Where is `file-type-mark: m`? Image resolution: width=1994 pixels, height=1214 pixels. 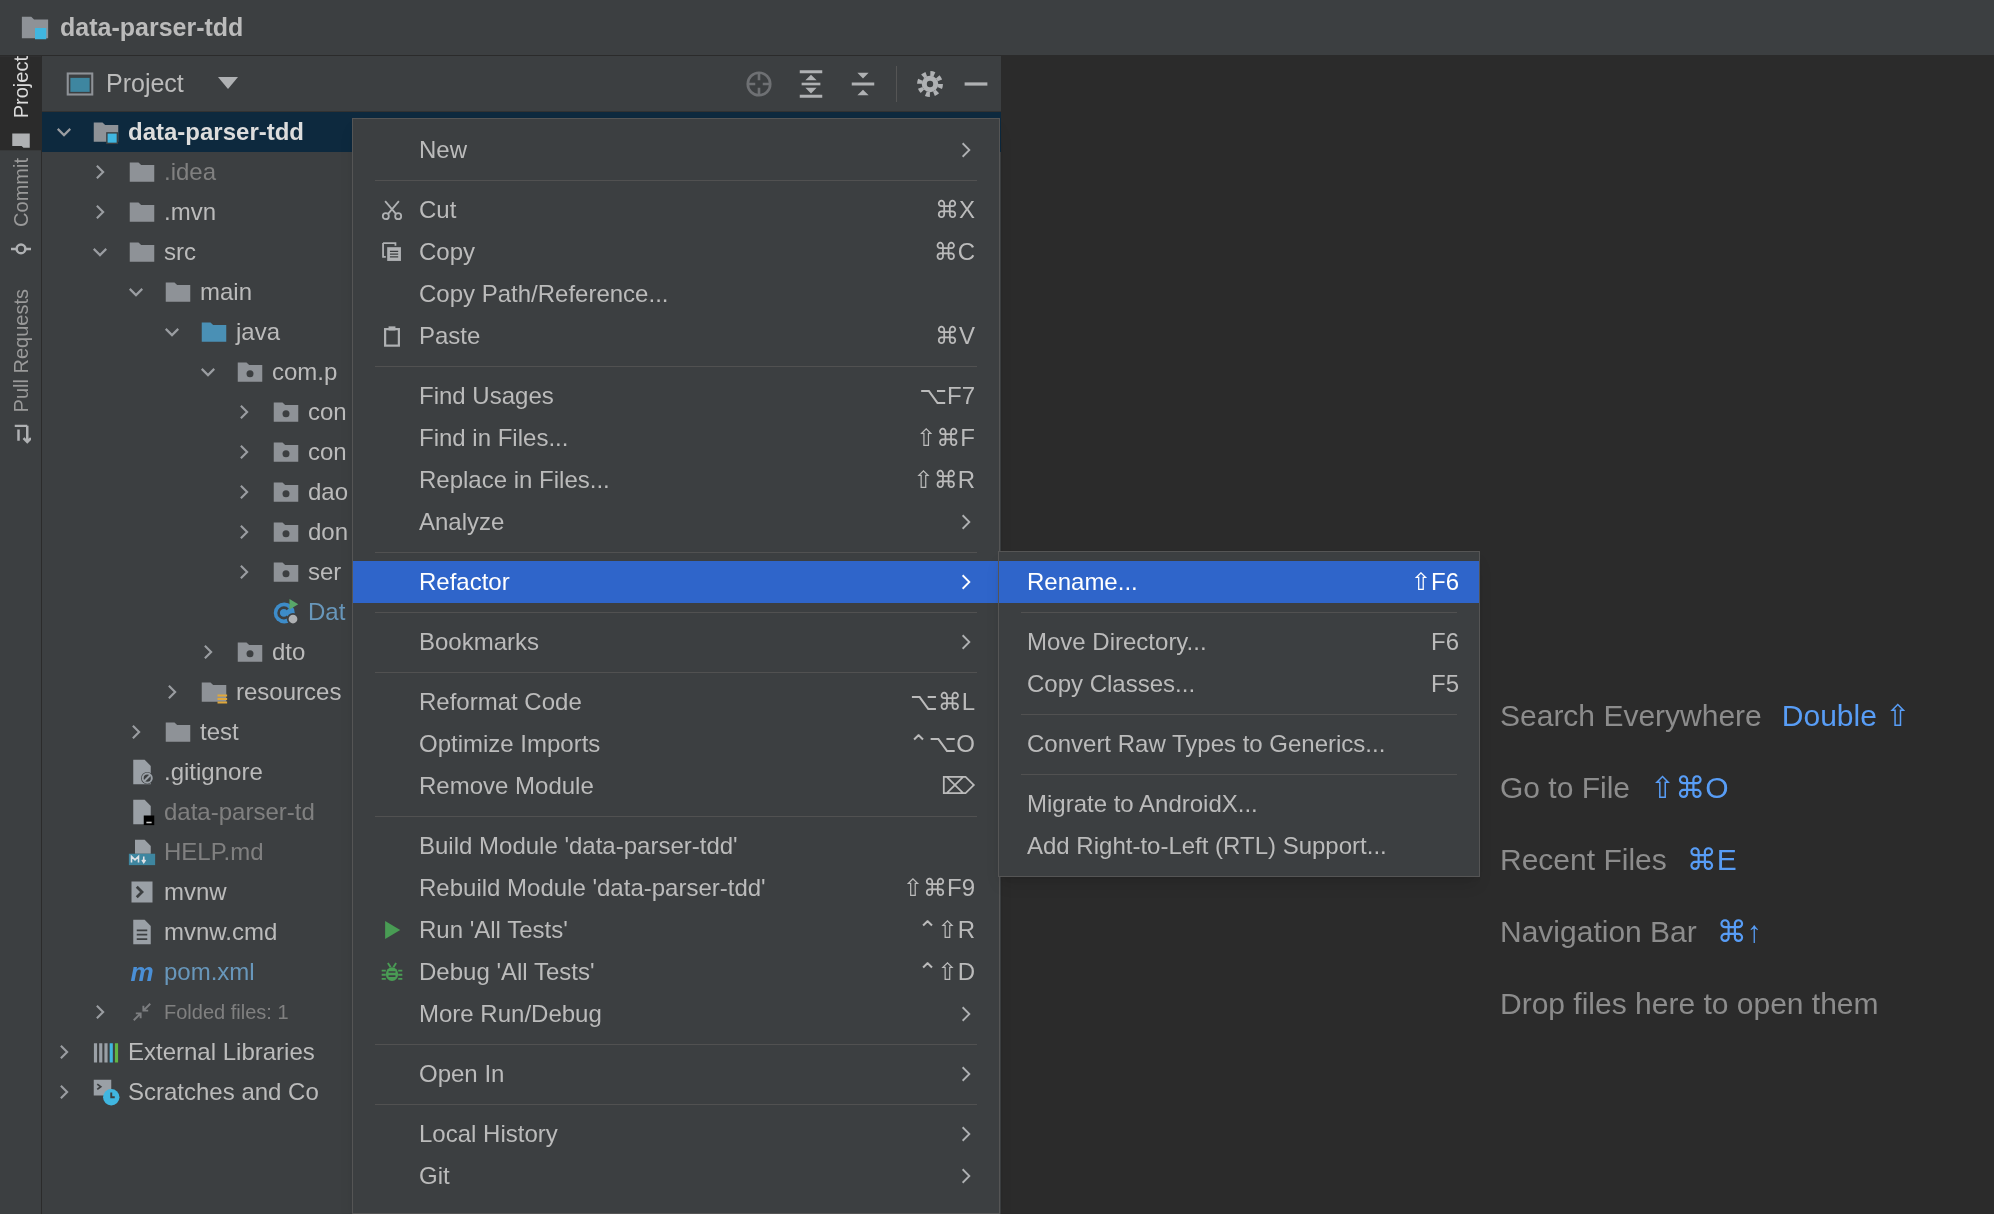 file-type-mark: m is located at coordinates (142, 972).